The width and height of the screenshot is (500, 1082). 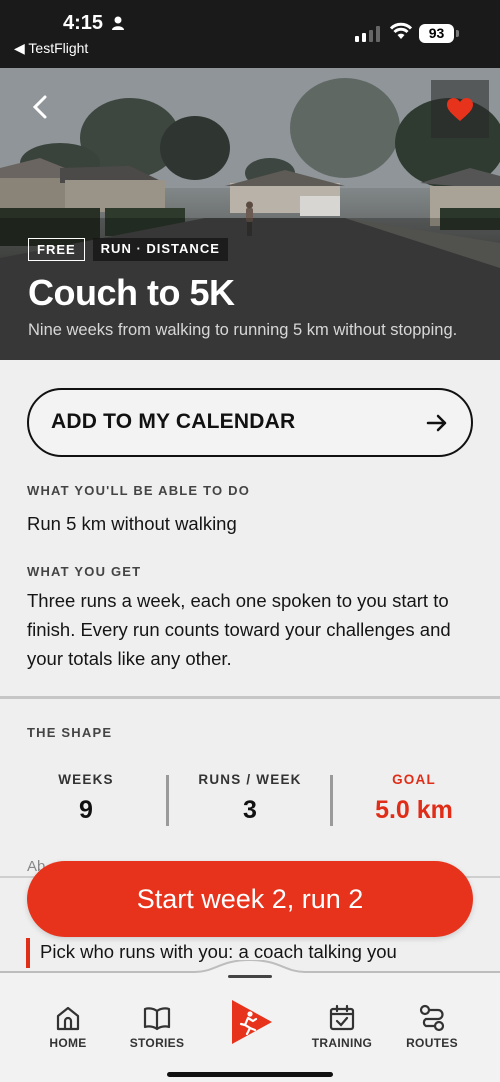 What do you see at coordinates (432, 1018) in the screenshot?
I see `route-icon` at bounding box center [432, 1018].